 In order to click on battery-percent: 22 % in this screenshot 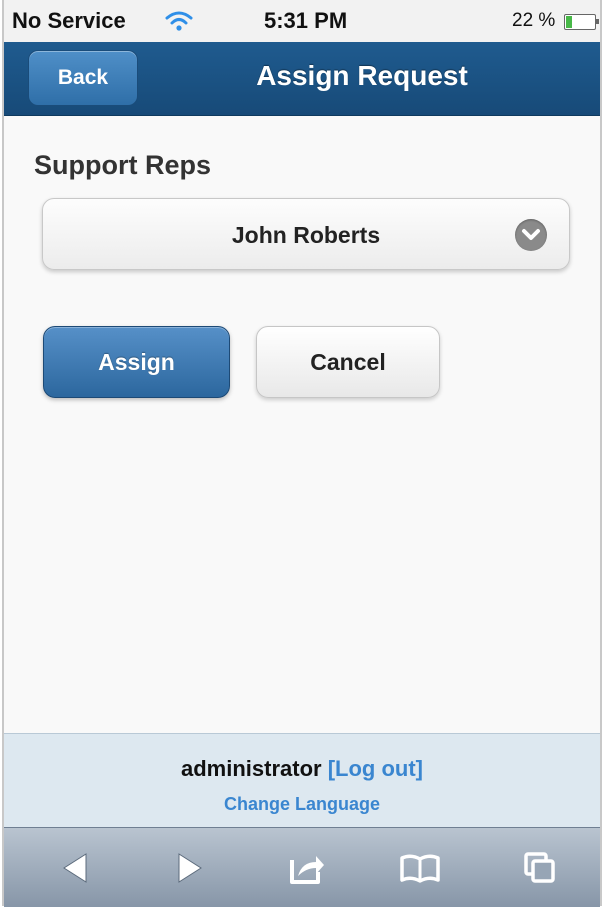, I will do `click(534, 20)`.